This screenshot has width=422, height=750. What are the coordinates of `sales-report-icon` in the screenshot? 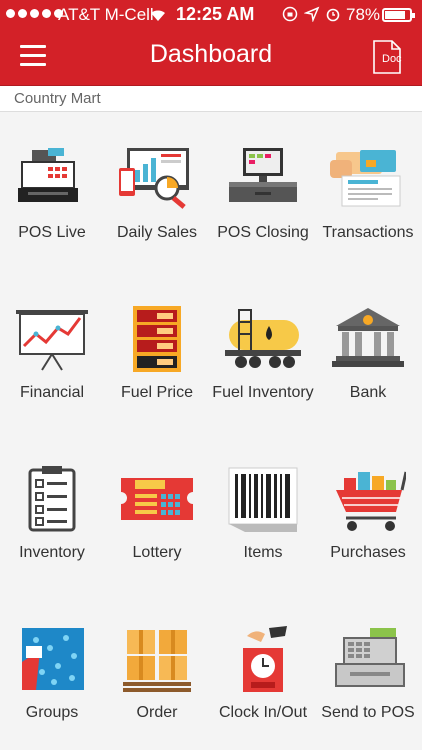 It's located at (154, 178).